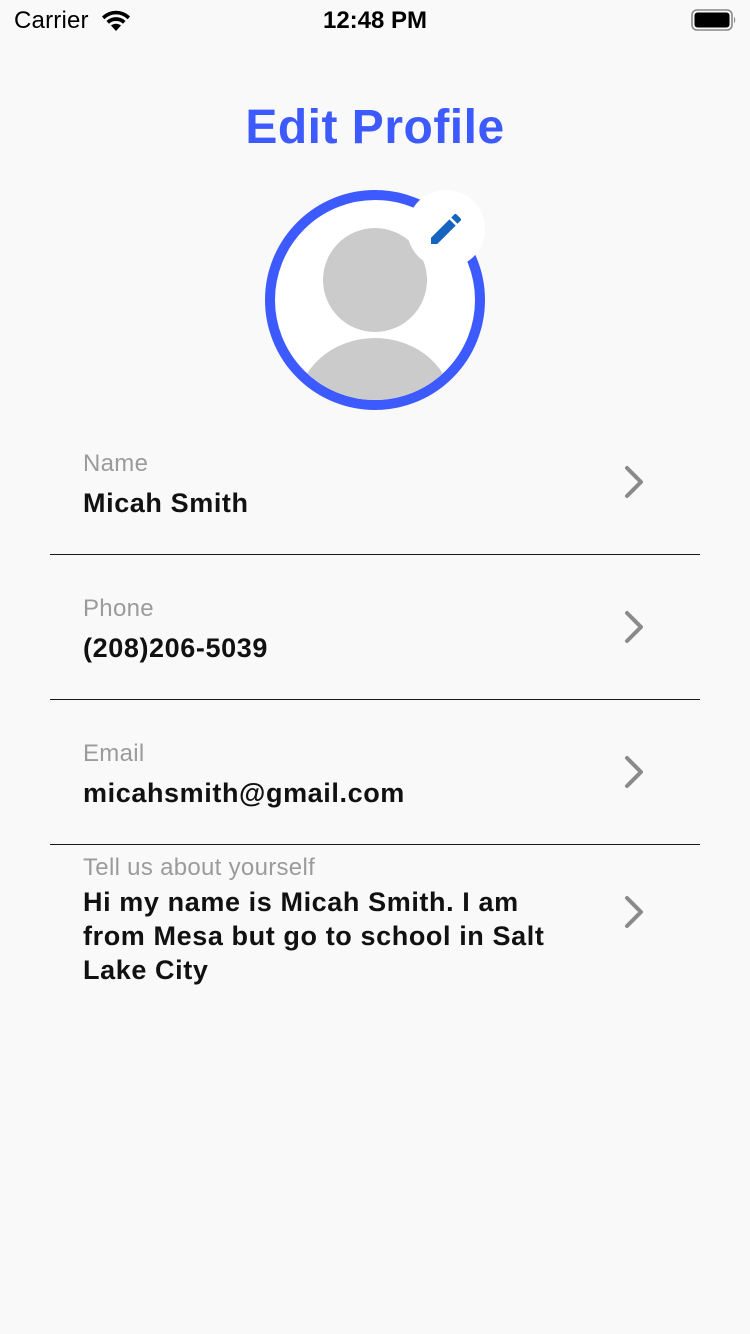 The image size is (750, 1334). Describe the element at coordinates (166, 503) in the screenshot. I see `name-value: Micah Smith` at that location.